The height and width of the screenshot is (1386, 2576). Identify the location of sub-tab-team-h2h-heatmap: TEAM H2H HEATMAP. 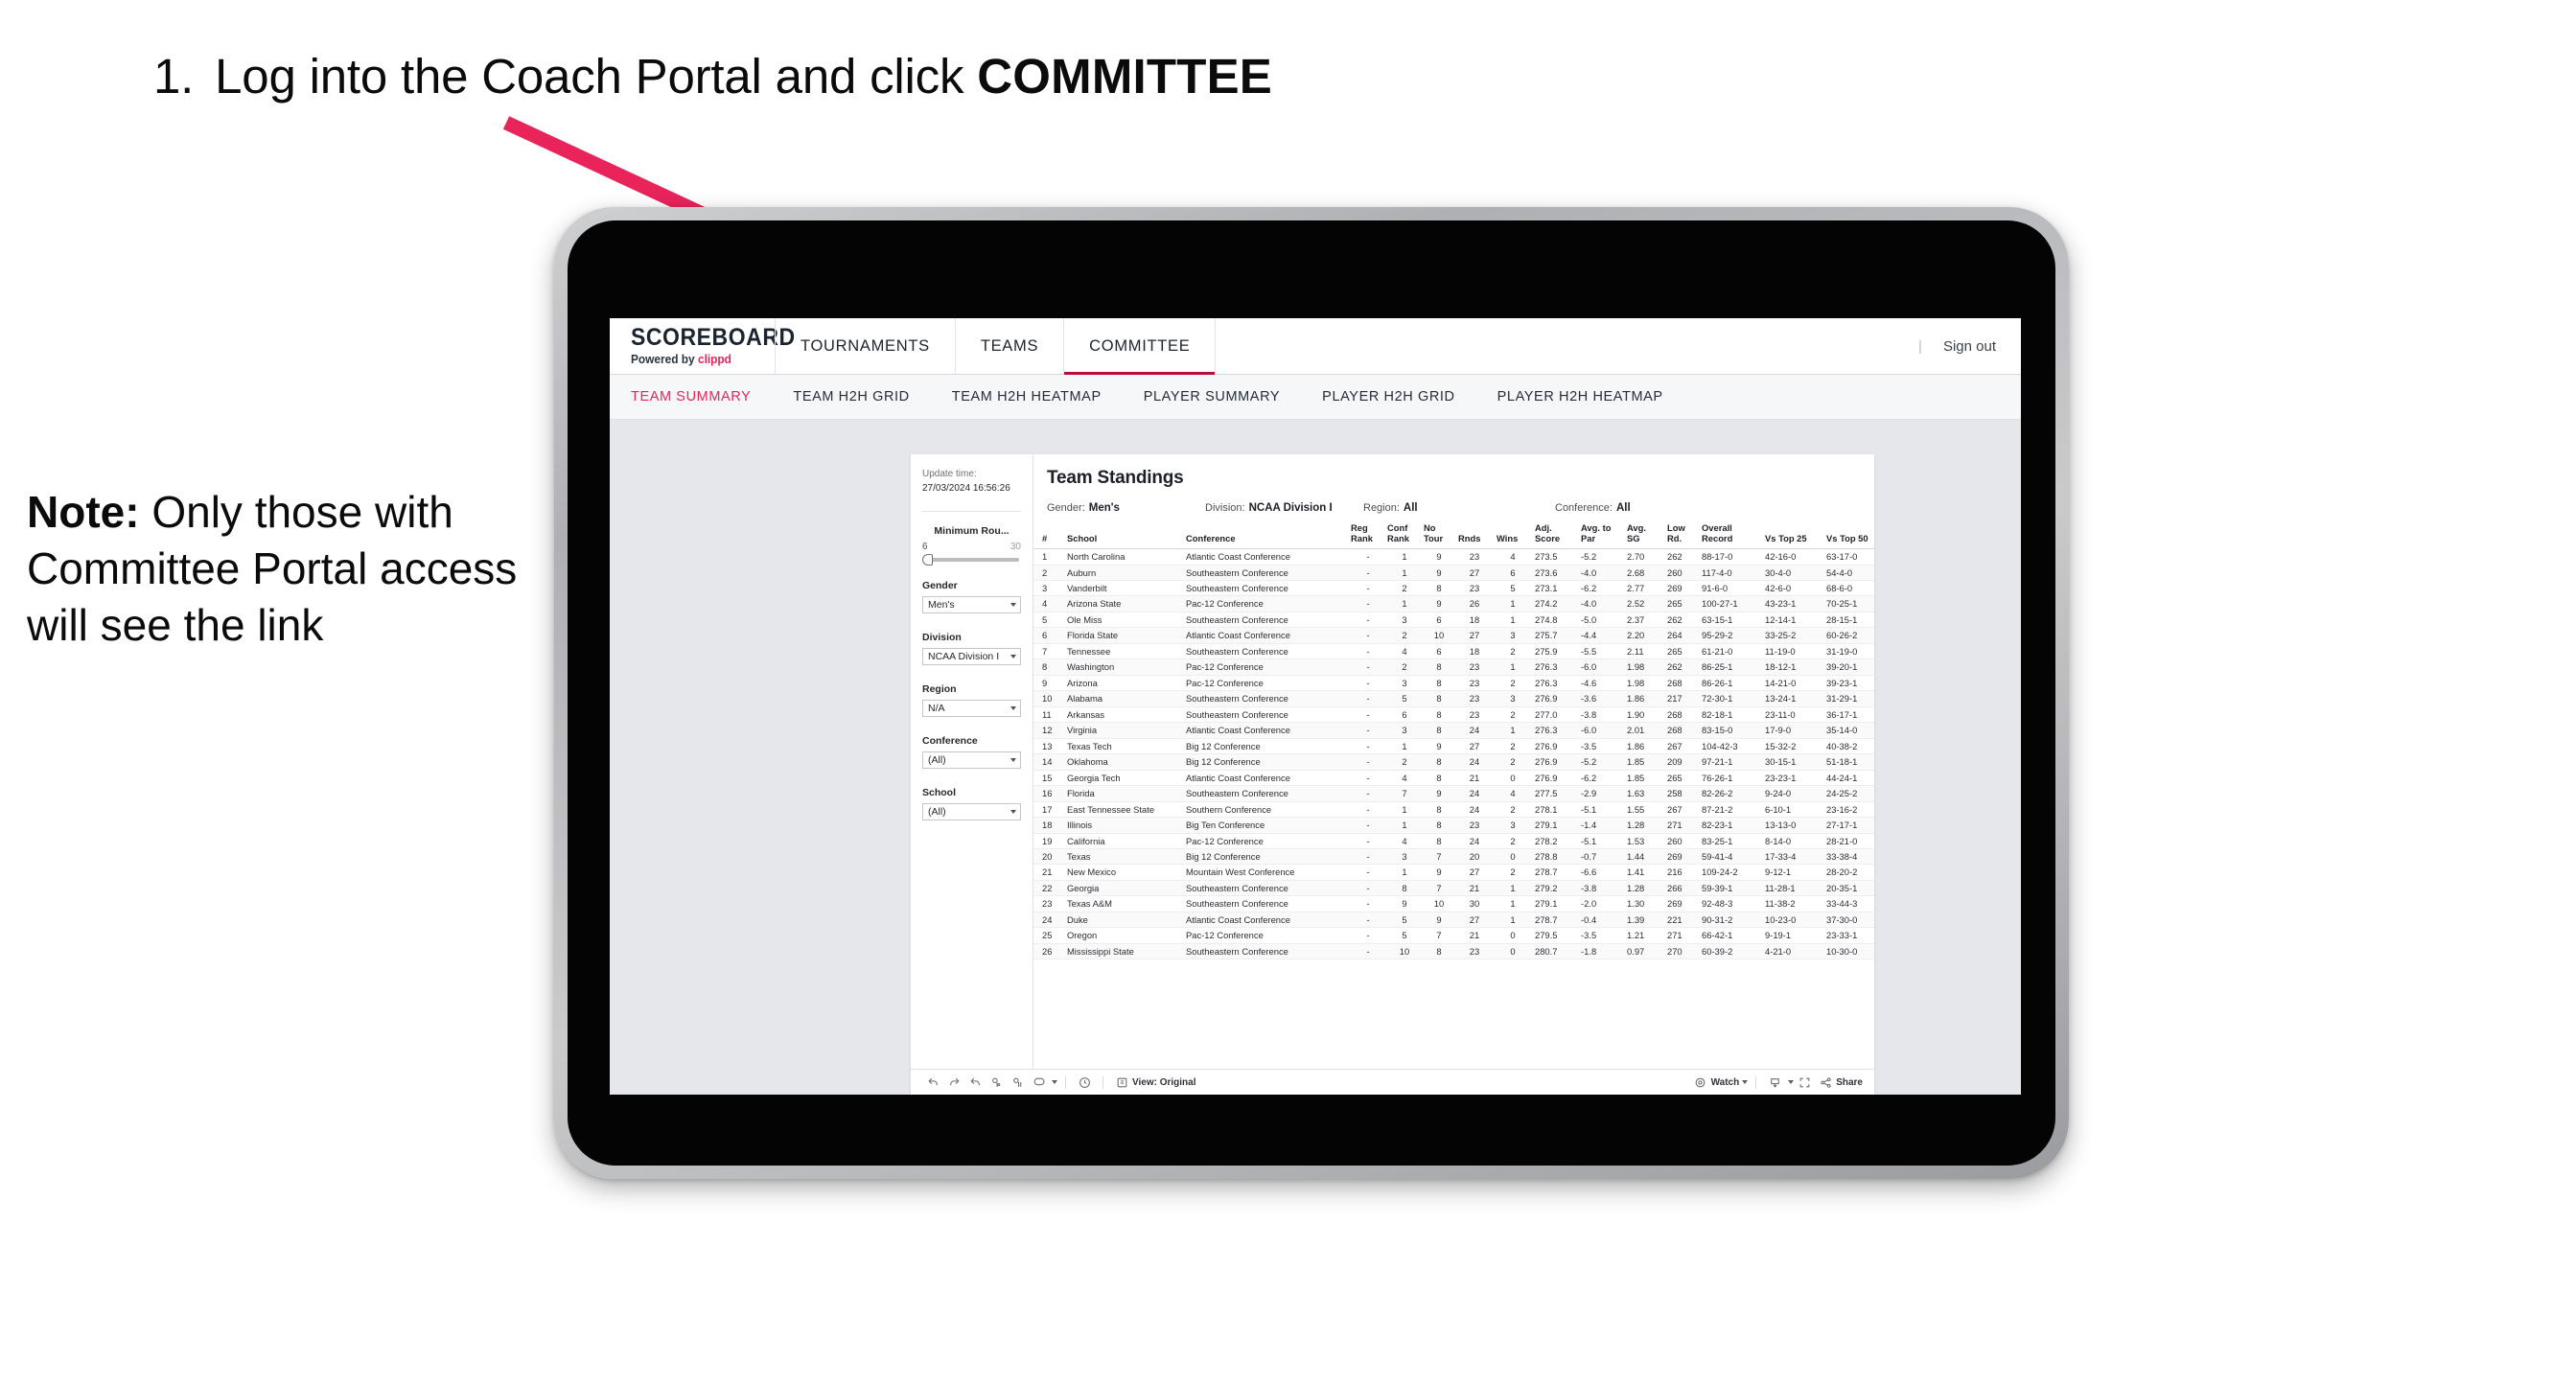
(1027, 397).